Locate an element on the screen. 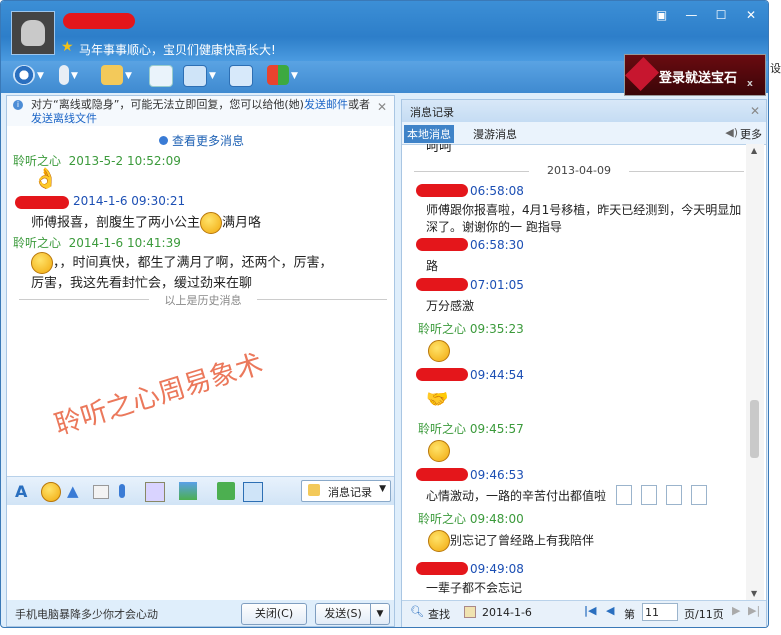 This screenshot has height=635, width=781. history-title: 消息记录 is located at coordinates (432, 112).